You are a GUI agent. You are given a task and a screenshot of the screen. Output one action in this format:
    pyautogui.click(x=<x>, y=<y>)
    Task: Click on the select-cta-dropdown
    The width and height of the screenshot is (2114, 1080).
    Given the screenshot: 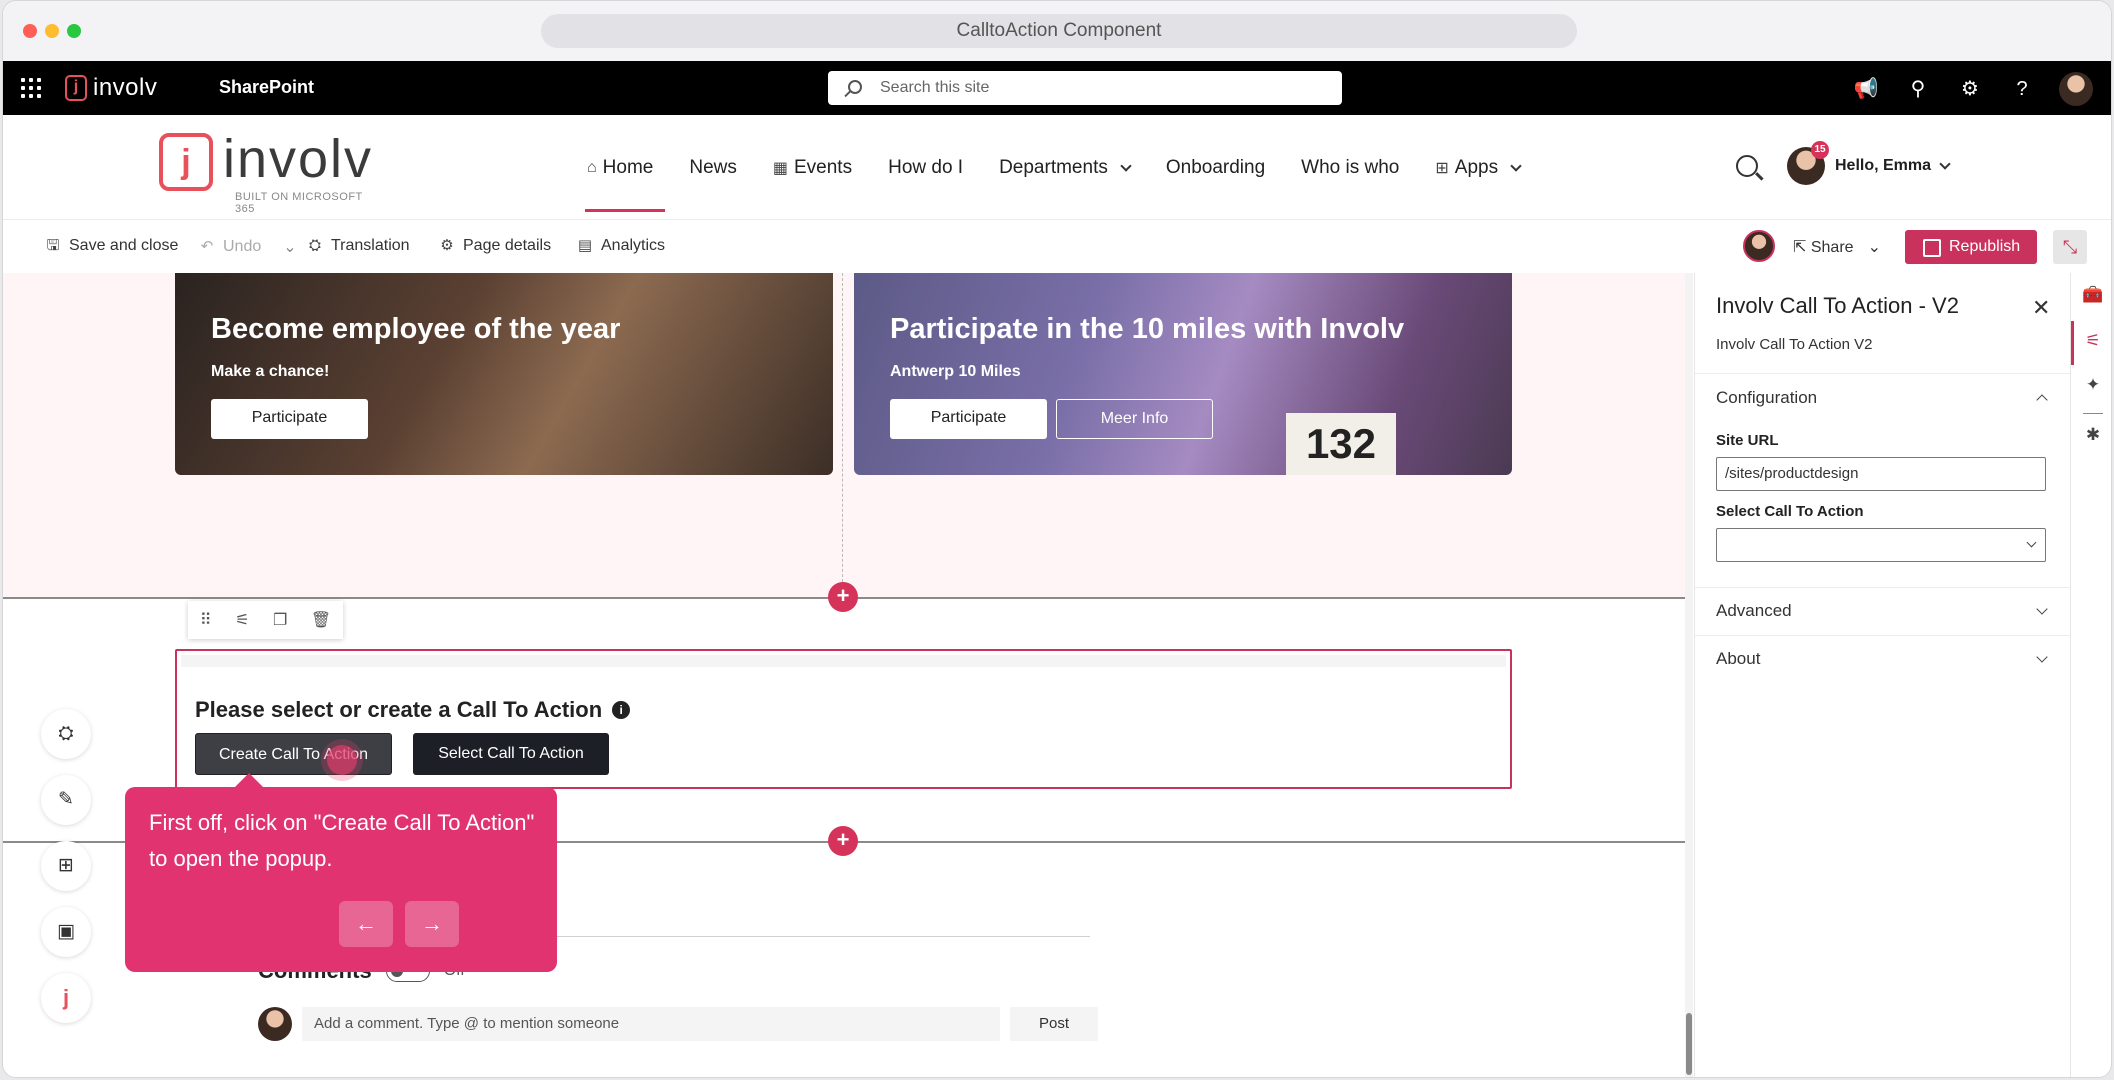 What is the action you would take?
    pyautogui.click(x=1881, y=545)
    